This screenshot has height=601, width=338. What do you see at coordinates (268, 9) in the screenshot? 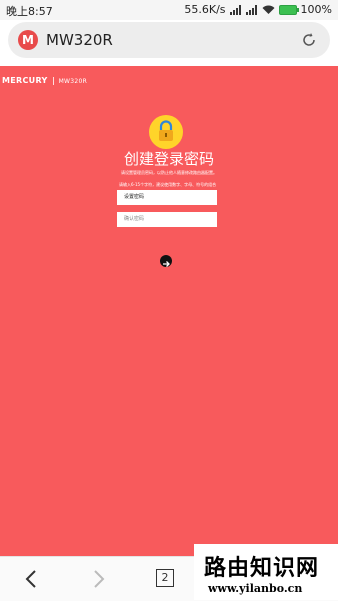
I see `wifi-icon` at bounding box center [268, 9].